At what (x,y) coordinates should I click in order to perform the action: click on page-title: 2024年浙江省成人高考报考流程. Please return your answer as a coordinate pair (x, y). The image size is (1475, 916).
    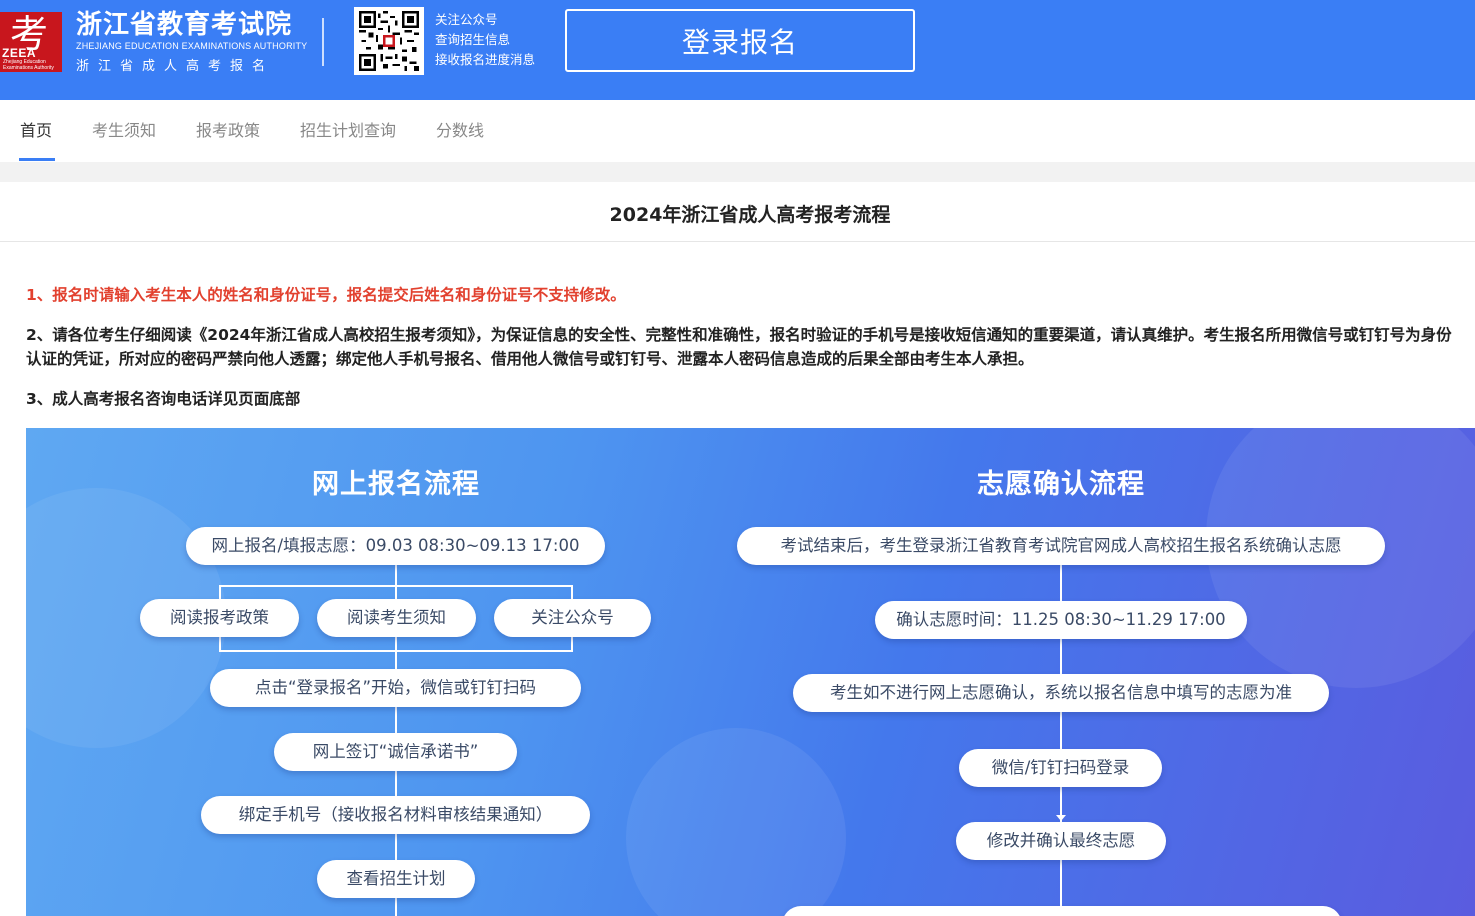
    Looking at the image, I should click on (750, 215).